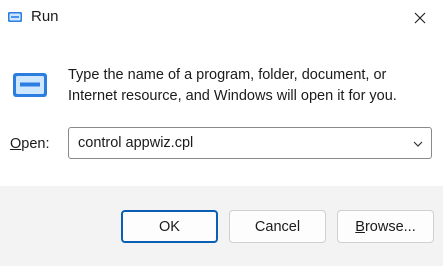 The width and height of the screenshot is (443, 266). I want to click on close-button, so click(420, 18).